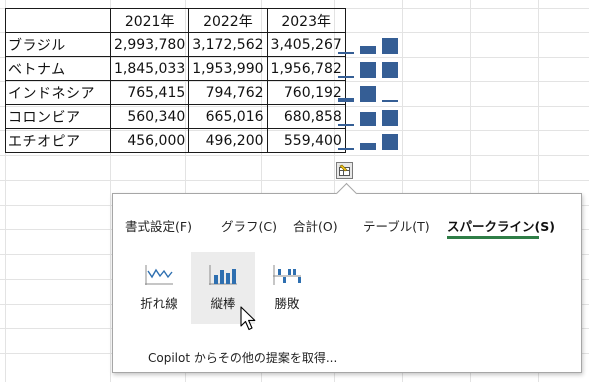  I want to click on table-row: エチオピア 456,000 496,200 559,400, so click(175, 140).